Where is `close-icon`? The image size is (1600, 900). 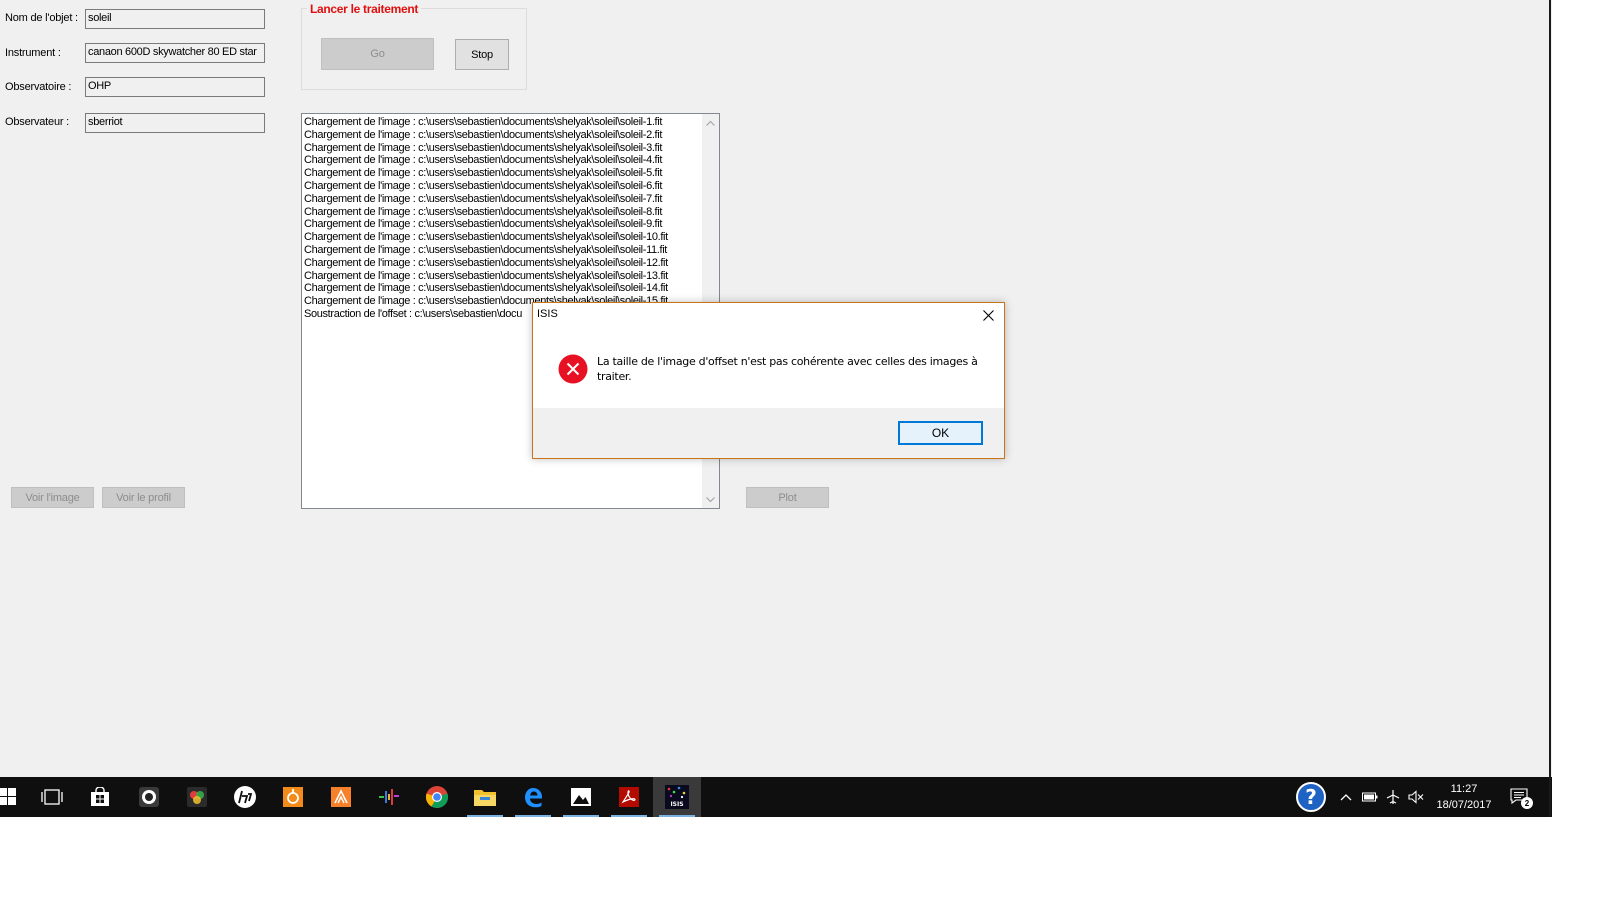
close-icon is located at coordinates (988, 315).